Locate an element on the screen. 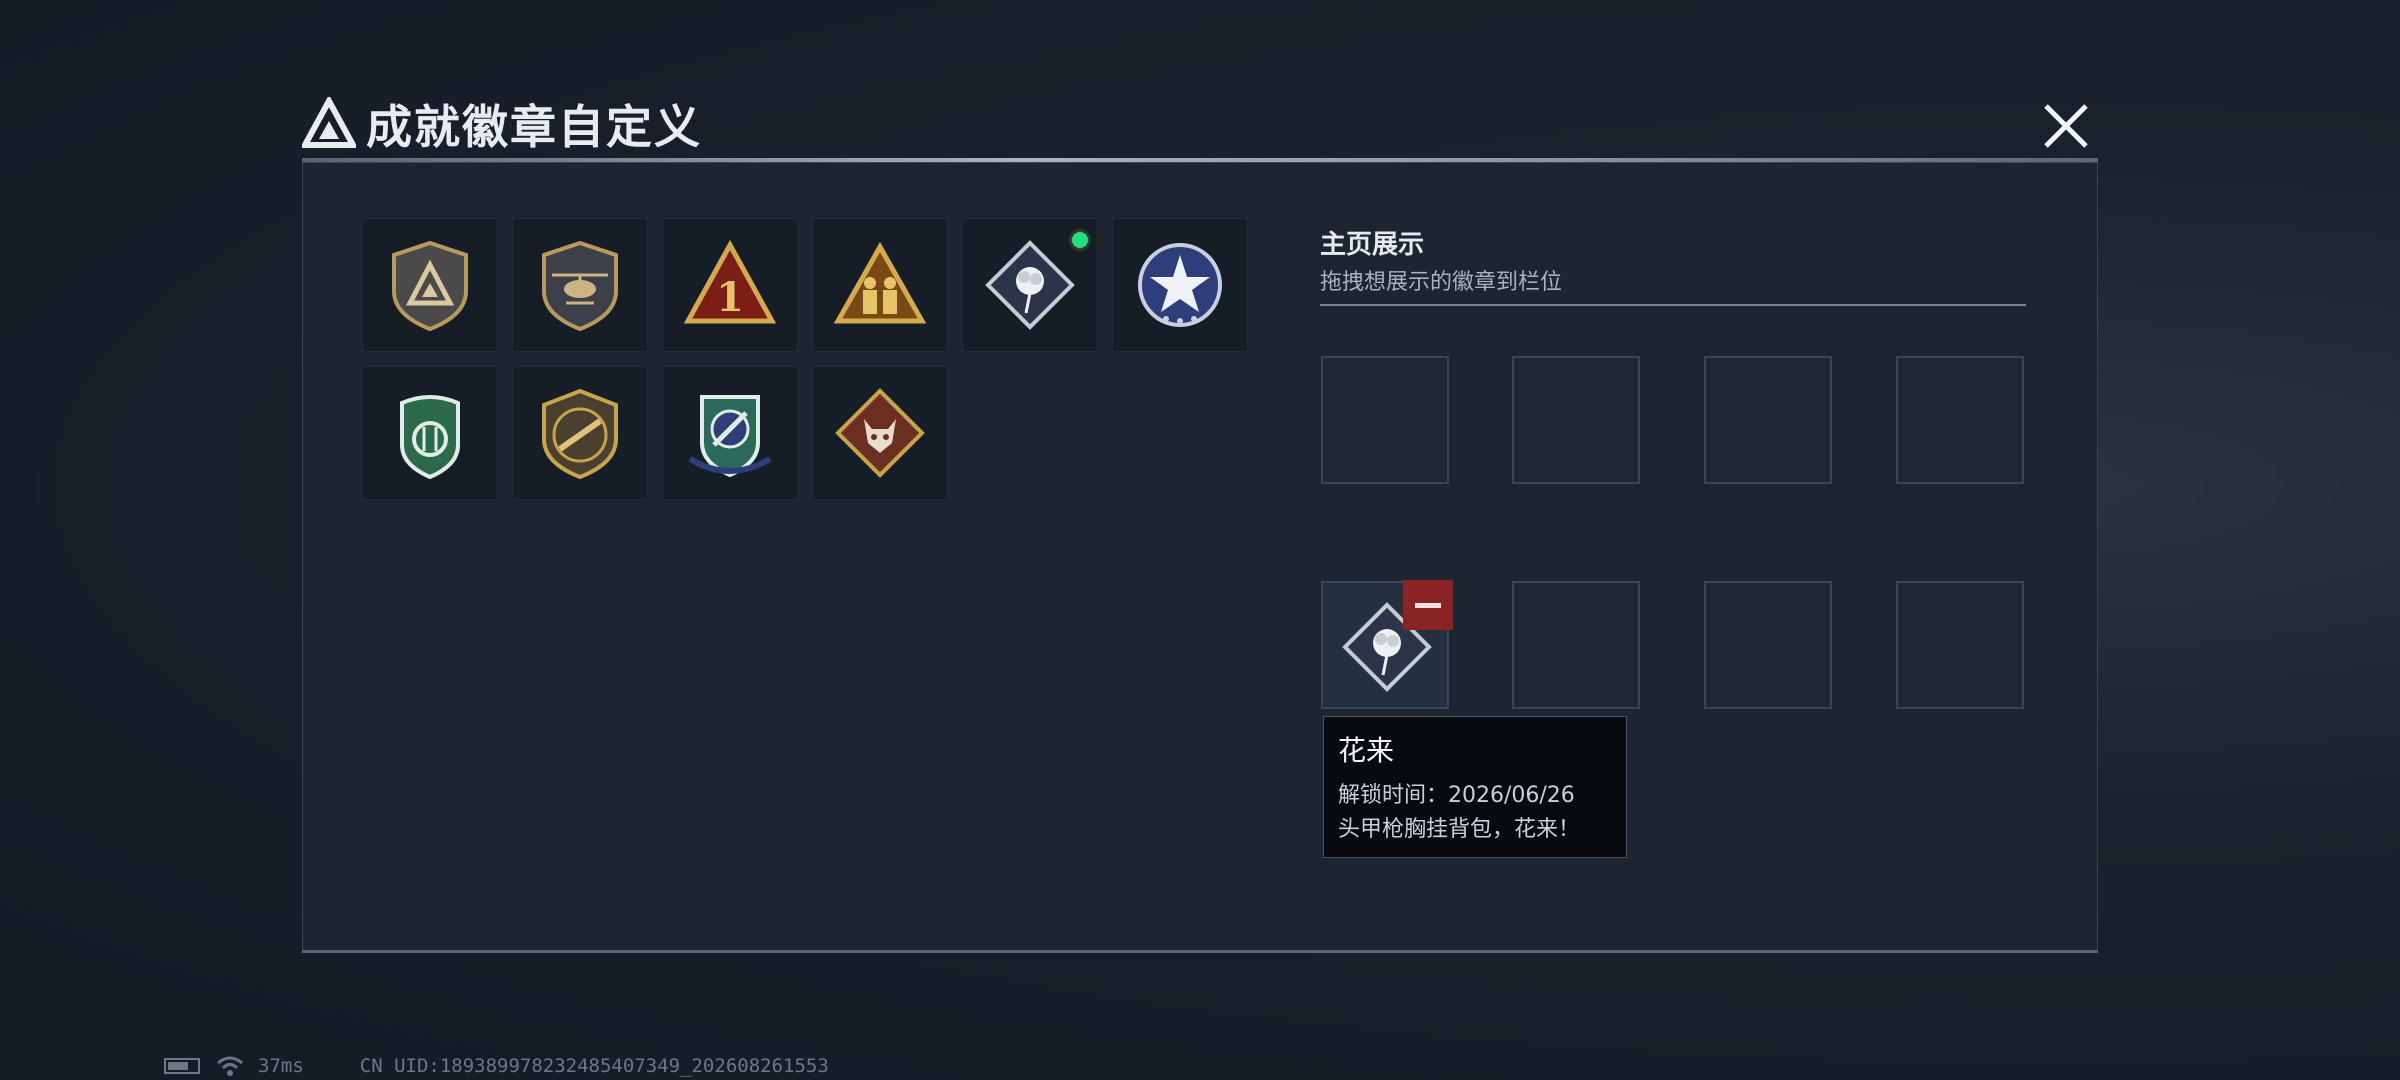 The width and height of the screenshot is (2400, 1080). close-button is located at coordinates (2066, 126).